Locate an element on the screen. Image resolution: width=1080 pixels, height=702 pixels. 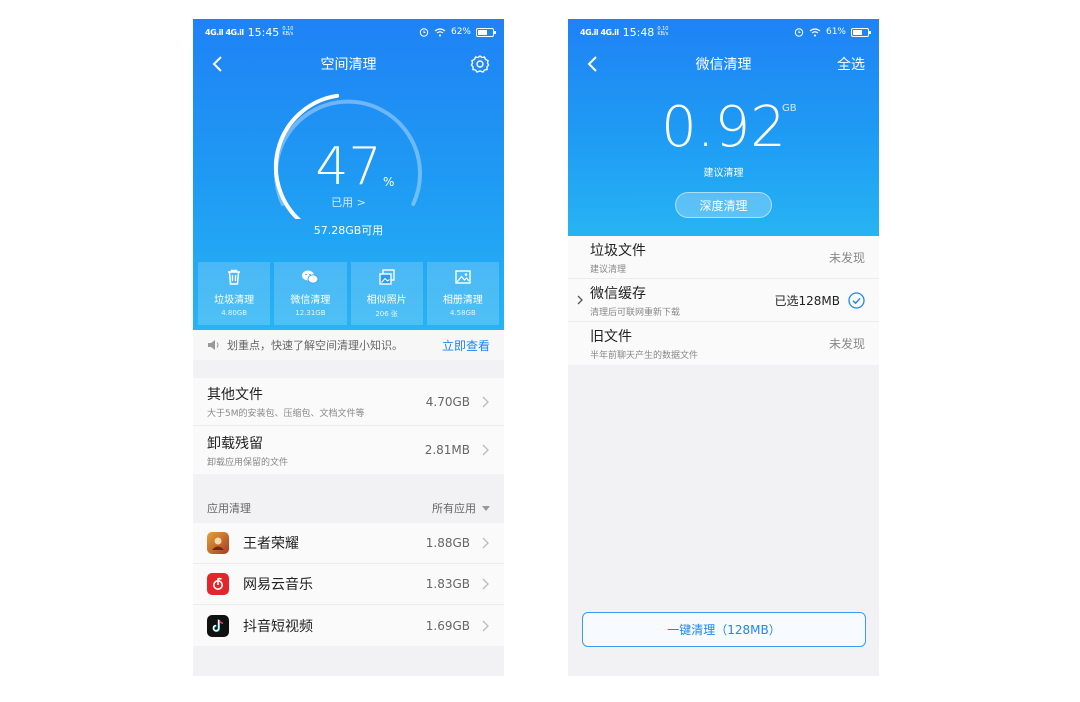
nav-bar: 微信清理 全选 is located at coordinates (723, 64).